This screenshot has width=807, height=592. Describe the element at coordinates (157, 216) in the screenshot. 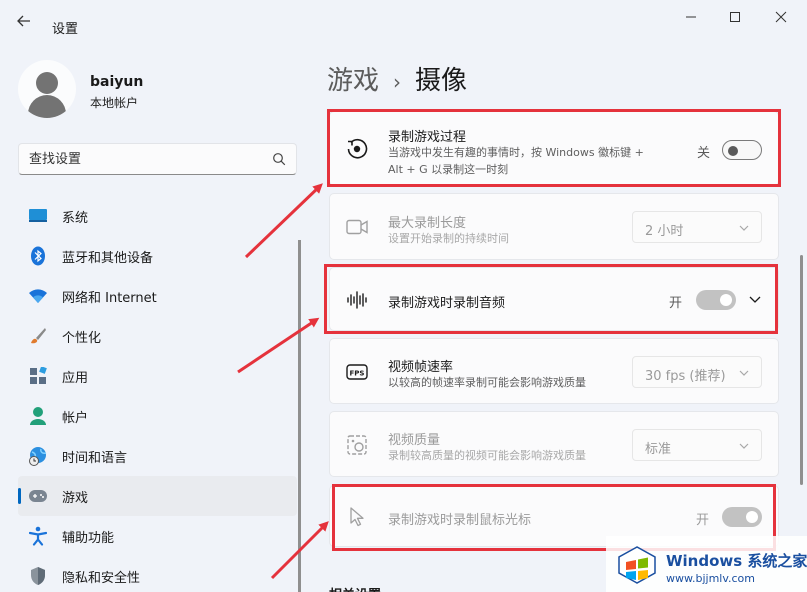

I see `sidebar-item-system: 系统` at that location.